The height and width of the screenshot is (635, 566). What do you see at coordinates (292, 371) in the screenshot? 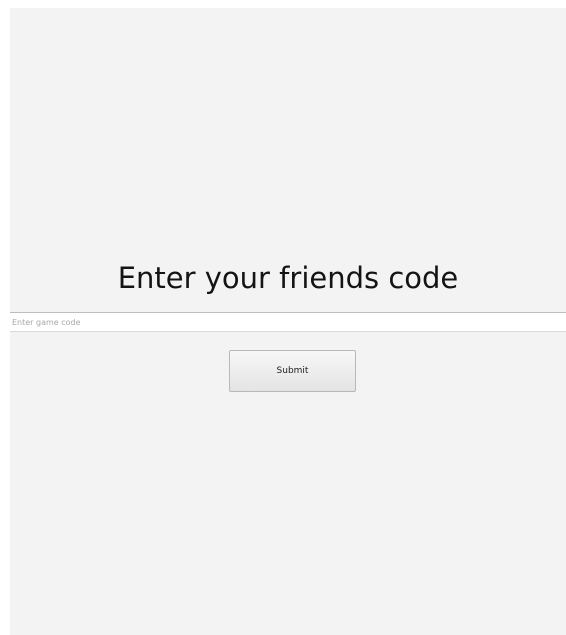
I see `submit-button: Submit` at bounding box center [292, 371].